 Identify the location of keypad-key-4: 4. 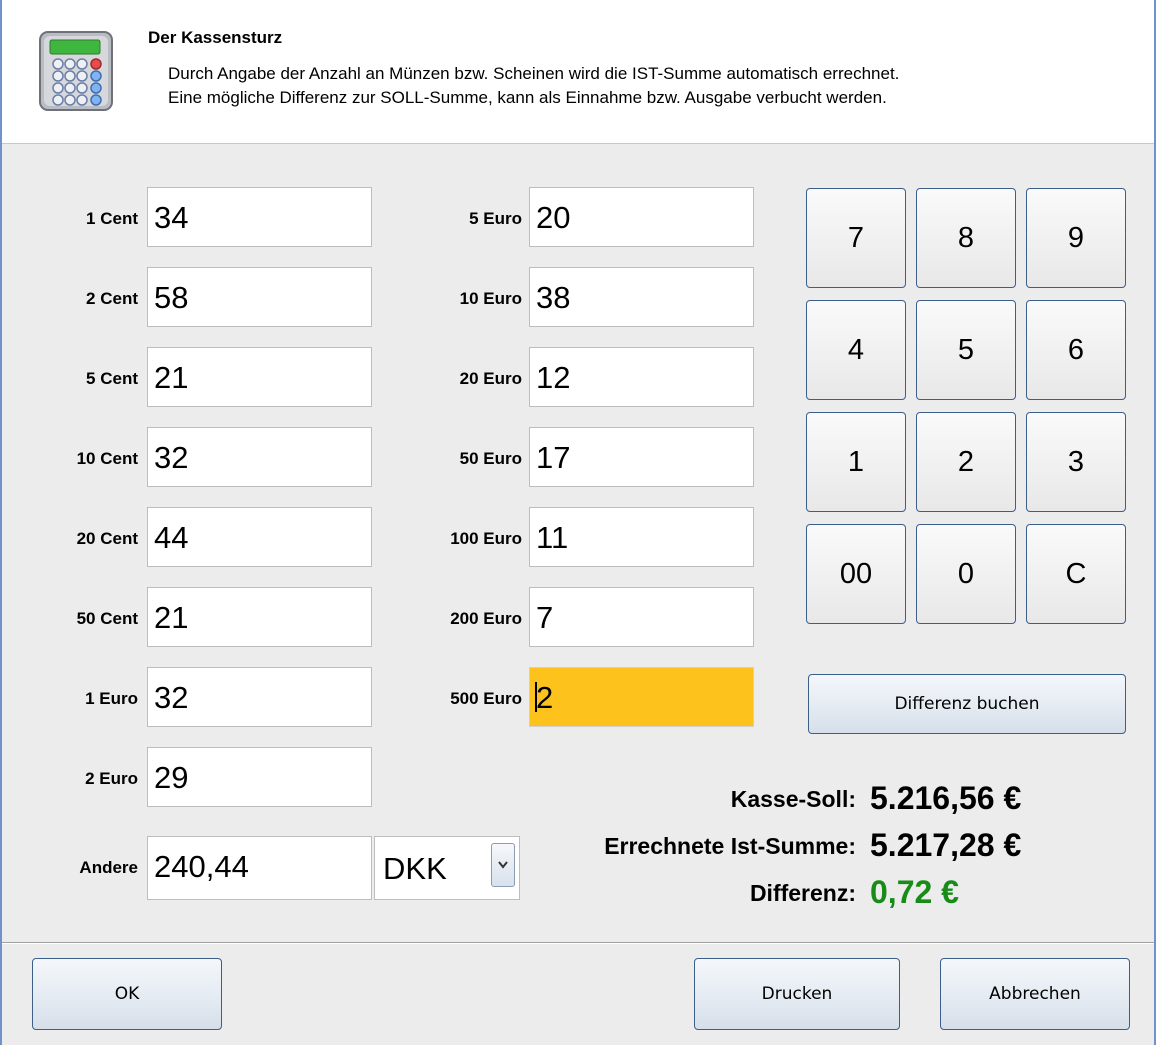
(856, 350).